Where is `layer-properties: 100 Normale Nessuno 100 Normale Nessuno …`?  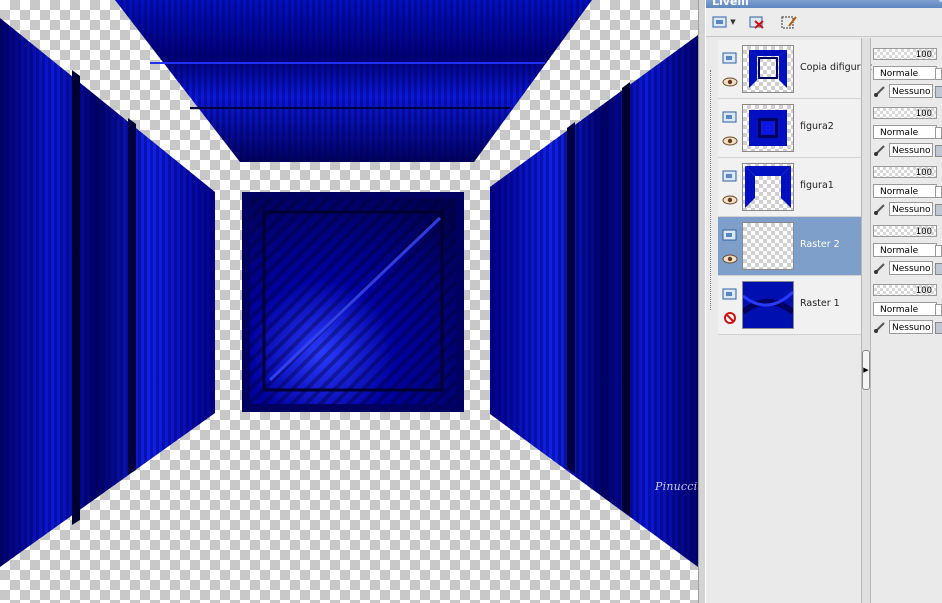
layer-properties: 100 Normale Nessuno 100 Normale Nessuno … is located at coordinates (906, 190).